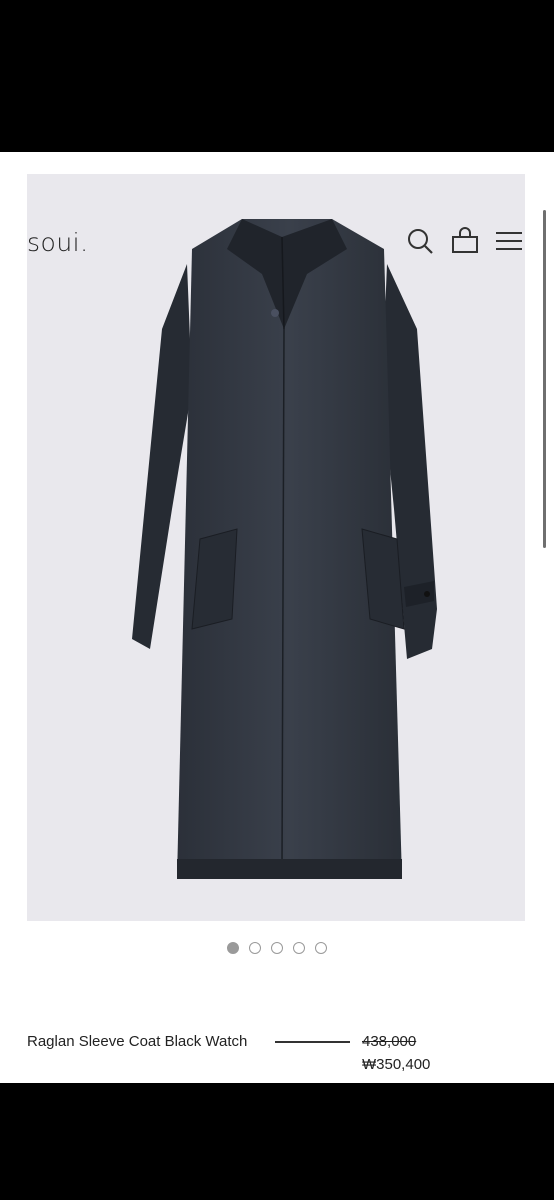 This screenshot has height=1200, width=554. What do you see at coordinates (509, 241) in the screenshot?
I see `menu-icon` at bounding box center [509, 241].